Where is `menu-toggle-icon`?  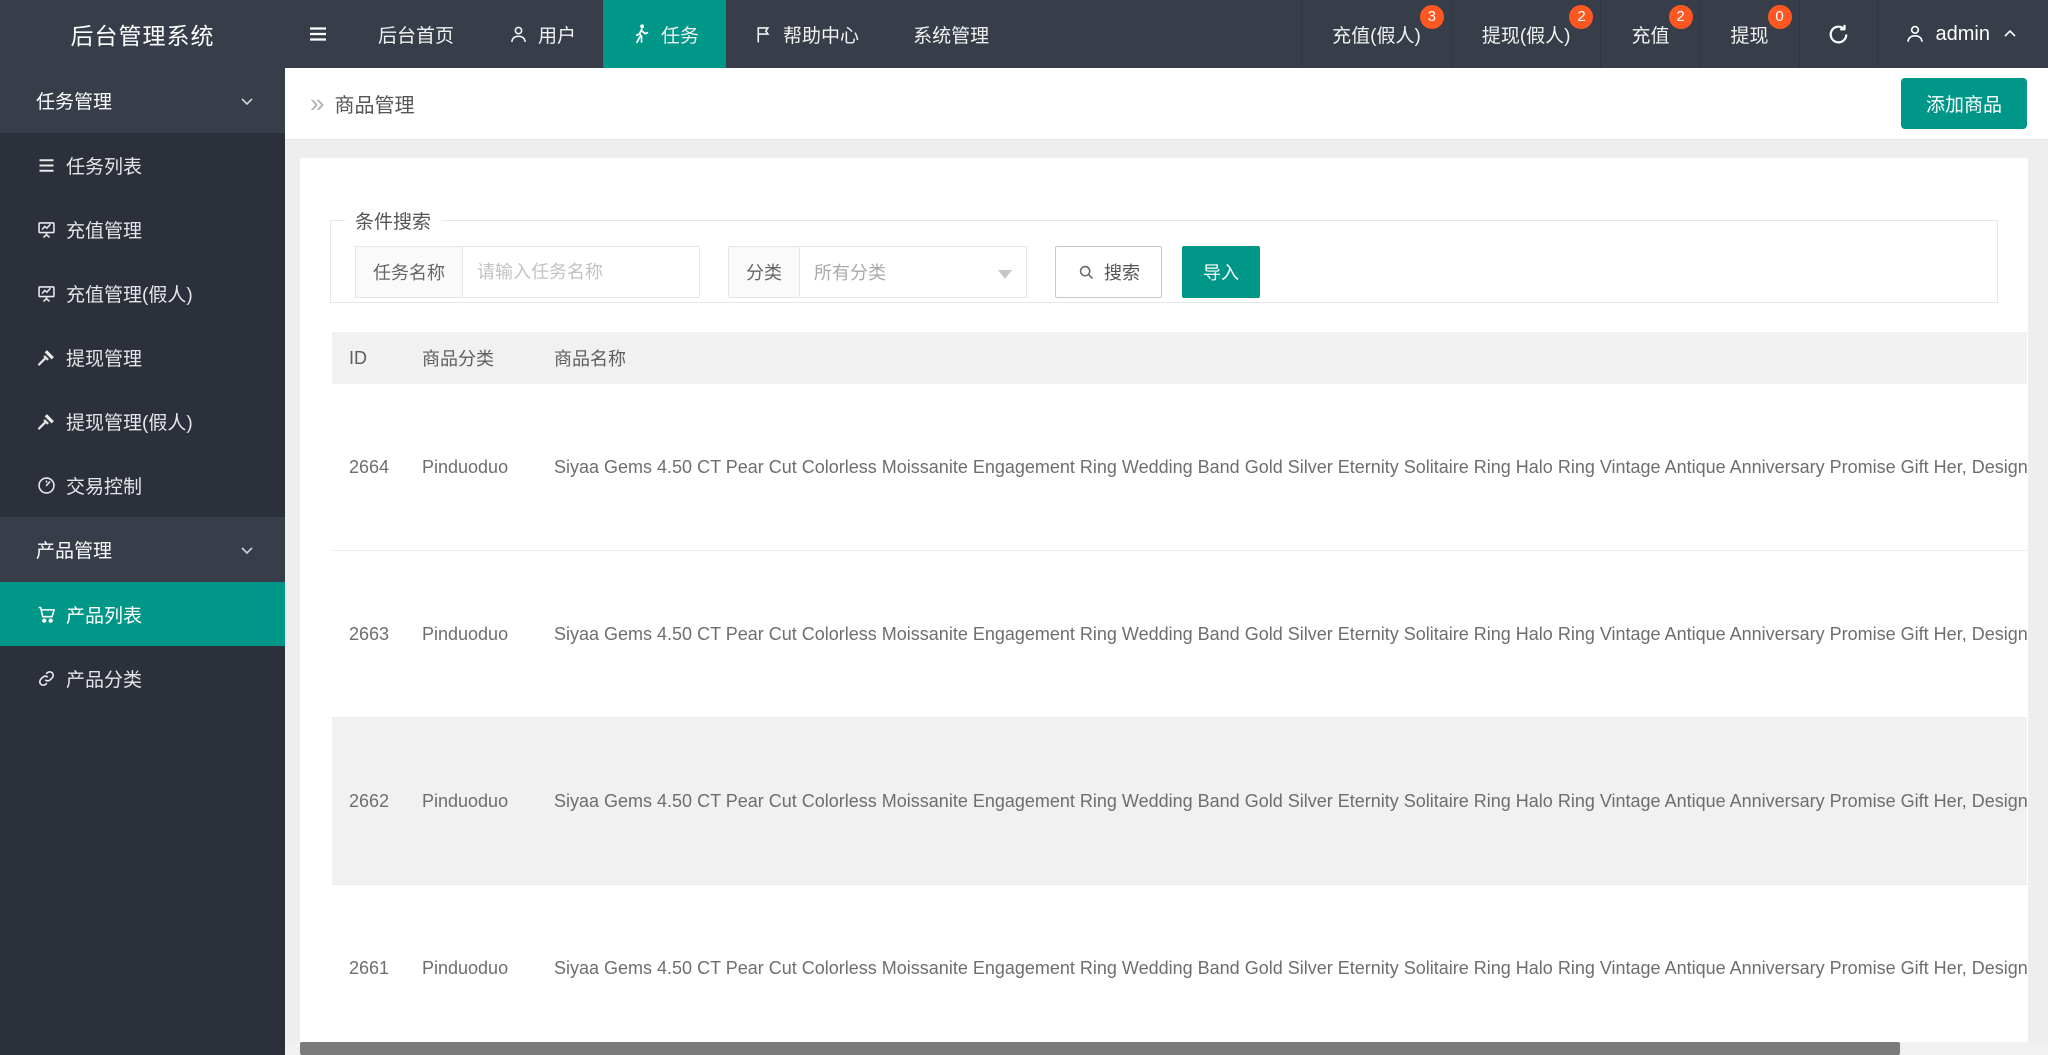 menu-toggle-icon is located at coordinates (318, 34).